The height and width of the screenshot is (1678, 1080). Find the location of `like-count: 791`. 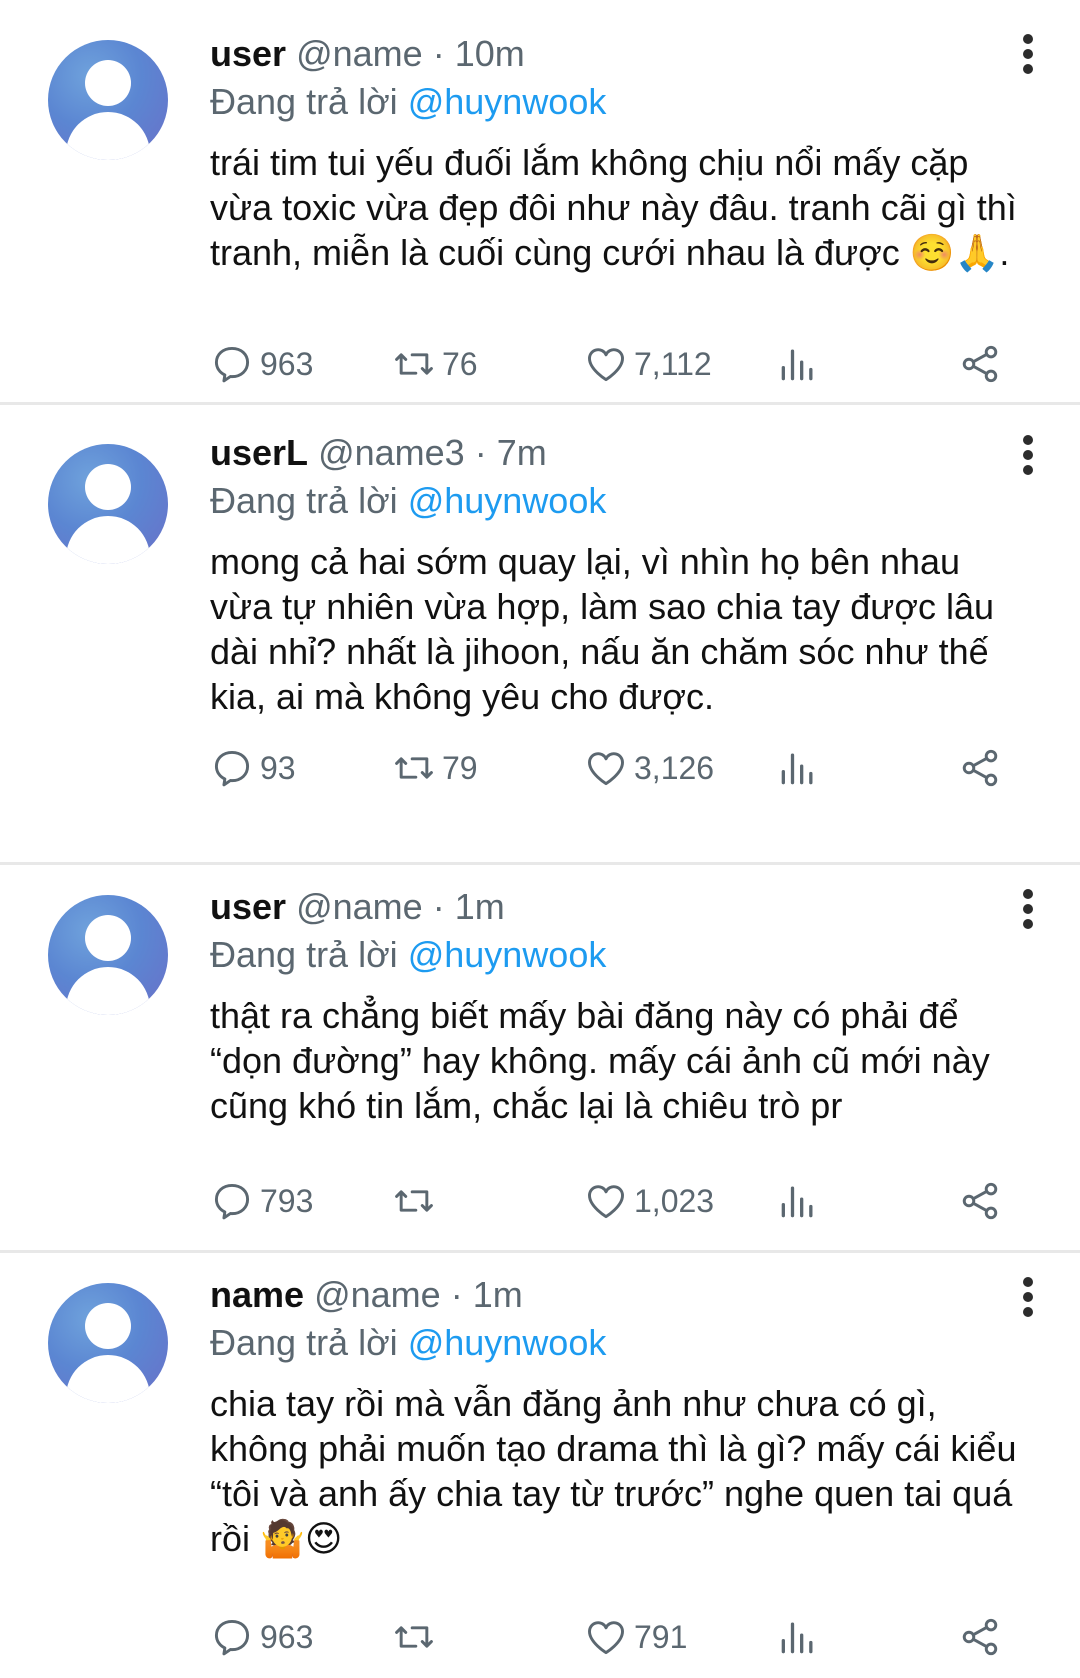

like-count: 791 is located at coordinates (661, 1636).